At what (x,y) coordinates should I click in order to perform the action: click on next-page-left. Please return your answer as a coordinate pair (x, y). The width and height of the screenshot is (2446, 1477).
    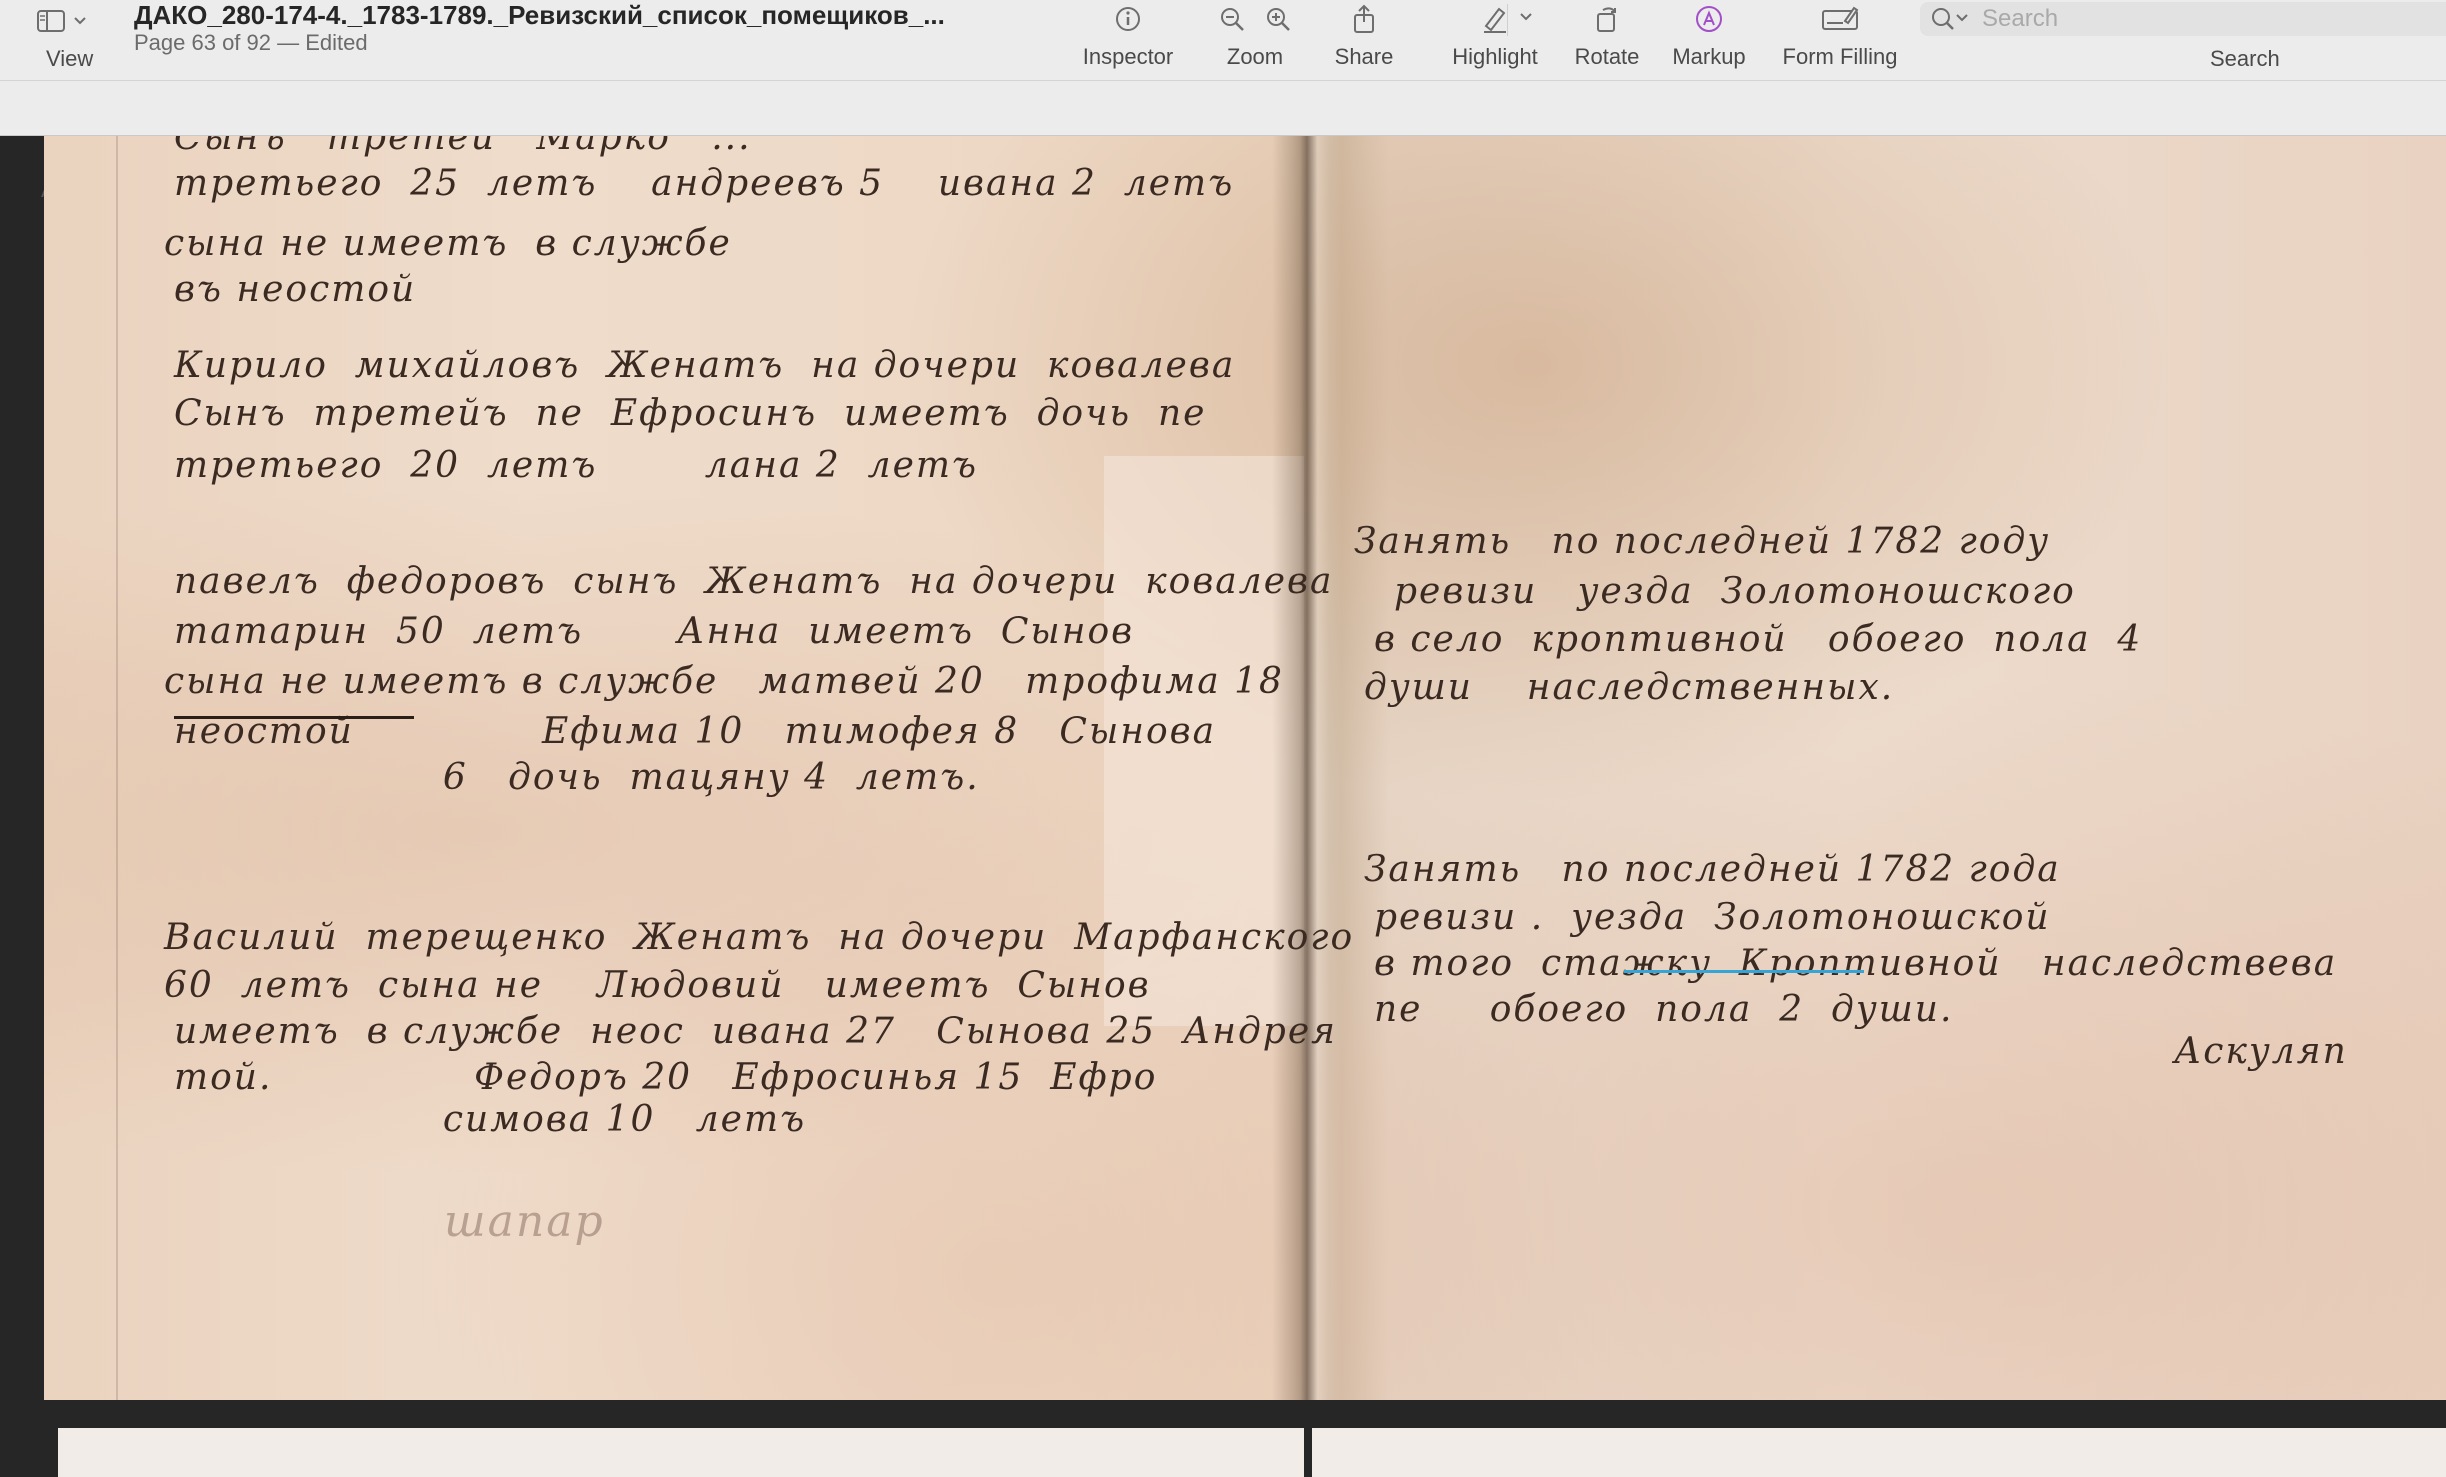
    Looking at the image, I should click on (681, 1452).